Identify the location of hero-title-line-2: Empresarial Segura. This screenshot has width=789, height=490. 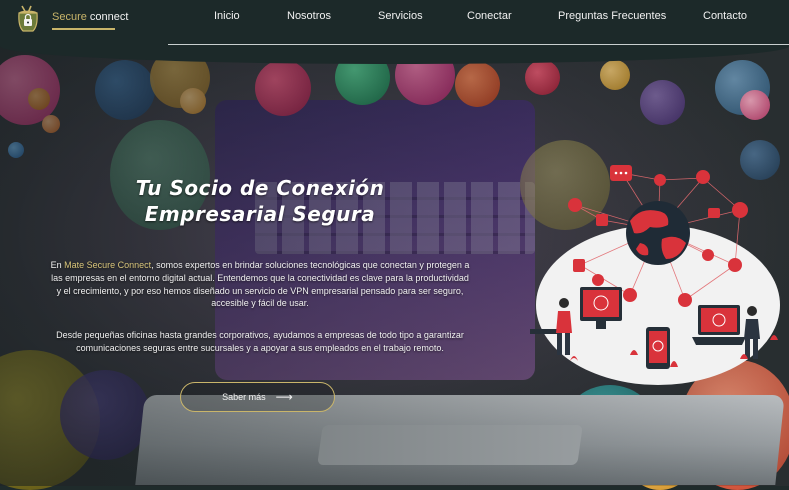
(260, 214).